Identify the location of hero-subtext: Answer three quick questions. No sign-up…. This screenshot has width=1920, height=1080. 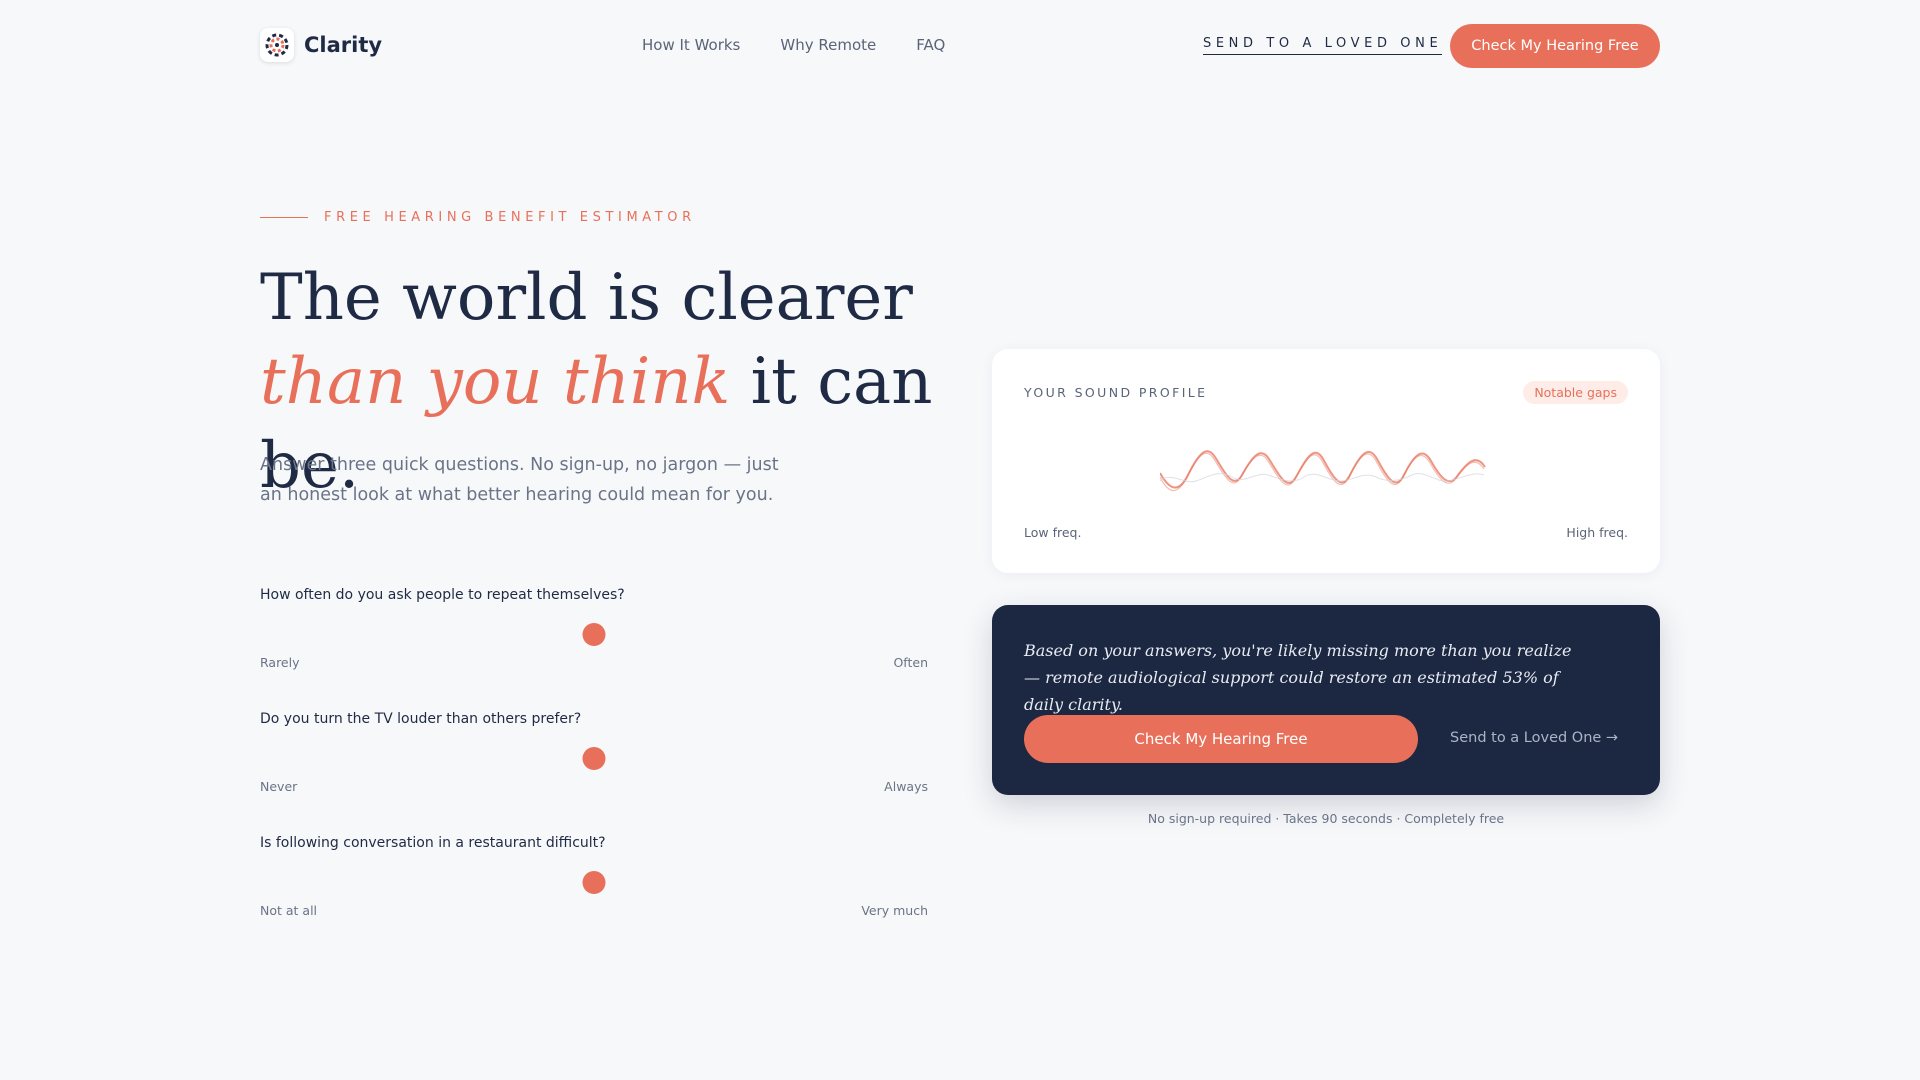
(519, 480).